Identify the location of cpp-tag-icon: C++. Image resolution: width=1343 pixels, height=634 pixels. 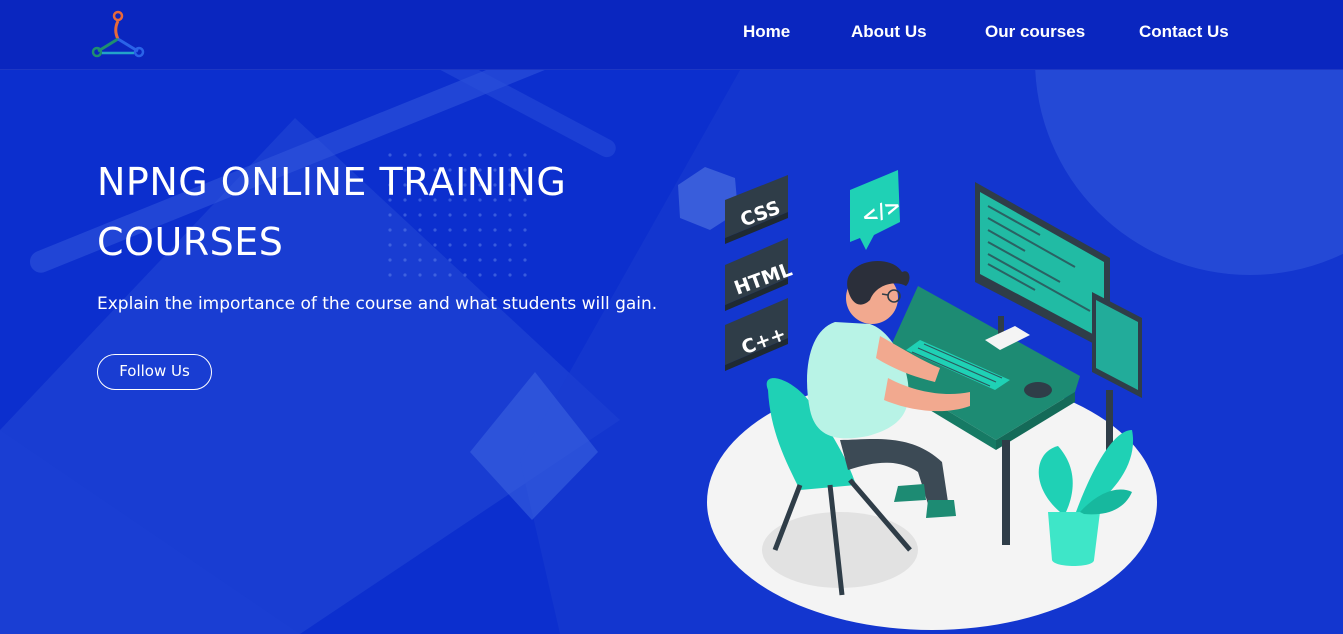
(757, 334).